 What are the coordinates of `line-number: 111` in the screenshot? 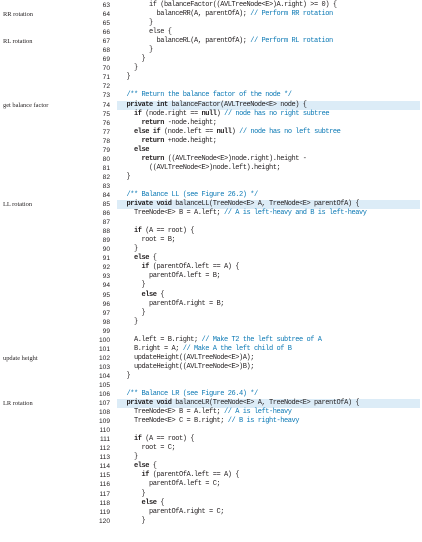 It's located at (104, 440).